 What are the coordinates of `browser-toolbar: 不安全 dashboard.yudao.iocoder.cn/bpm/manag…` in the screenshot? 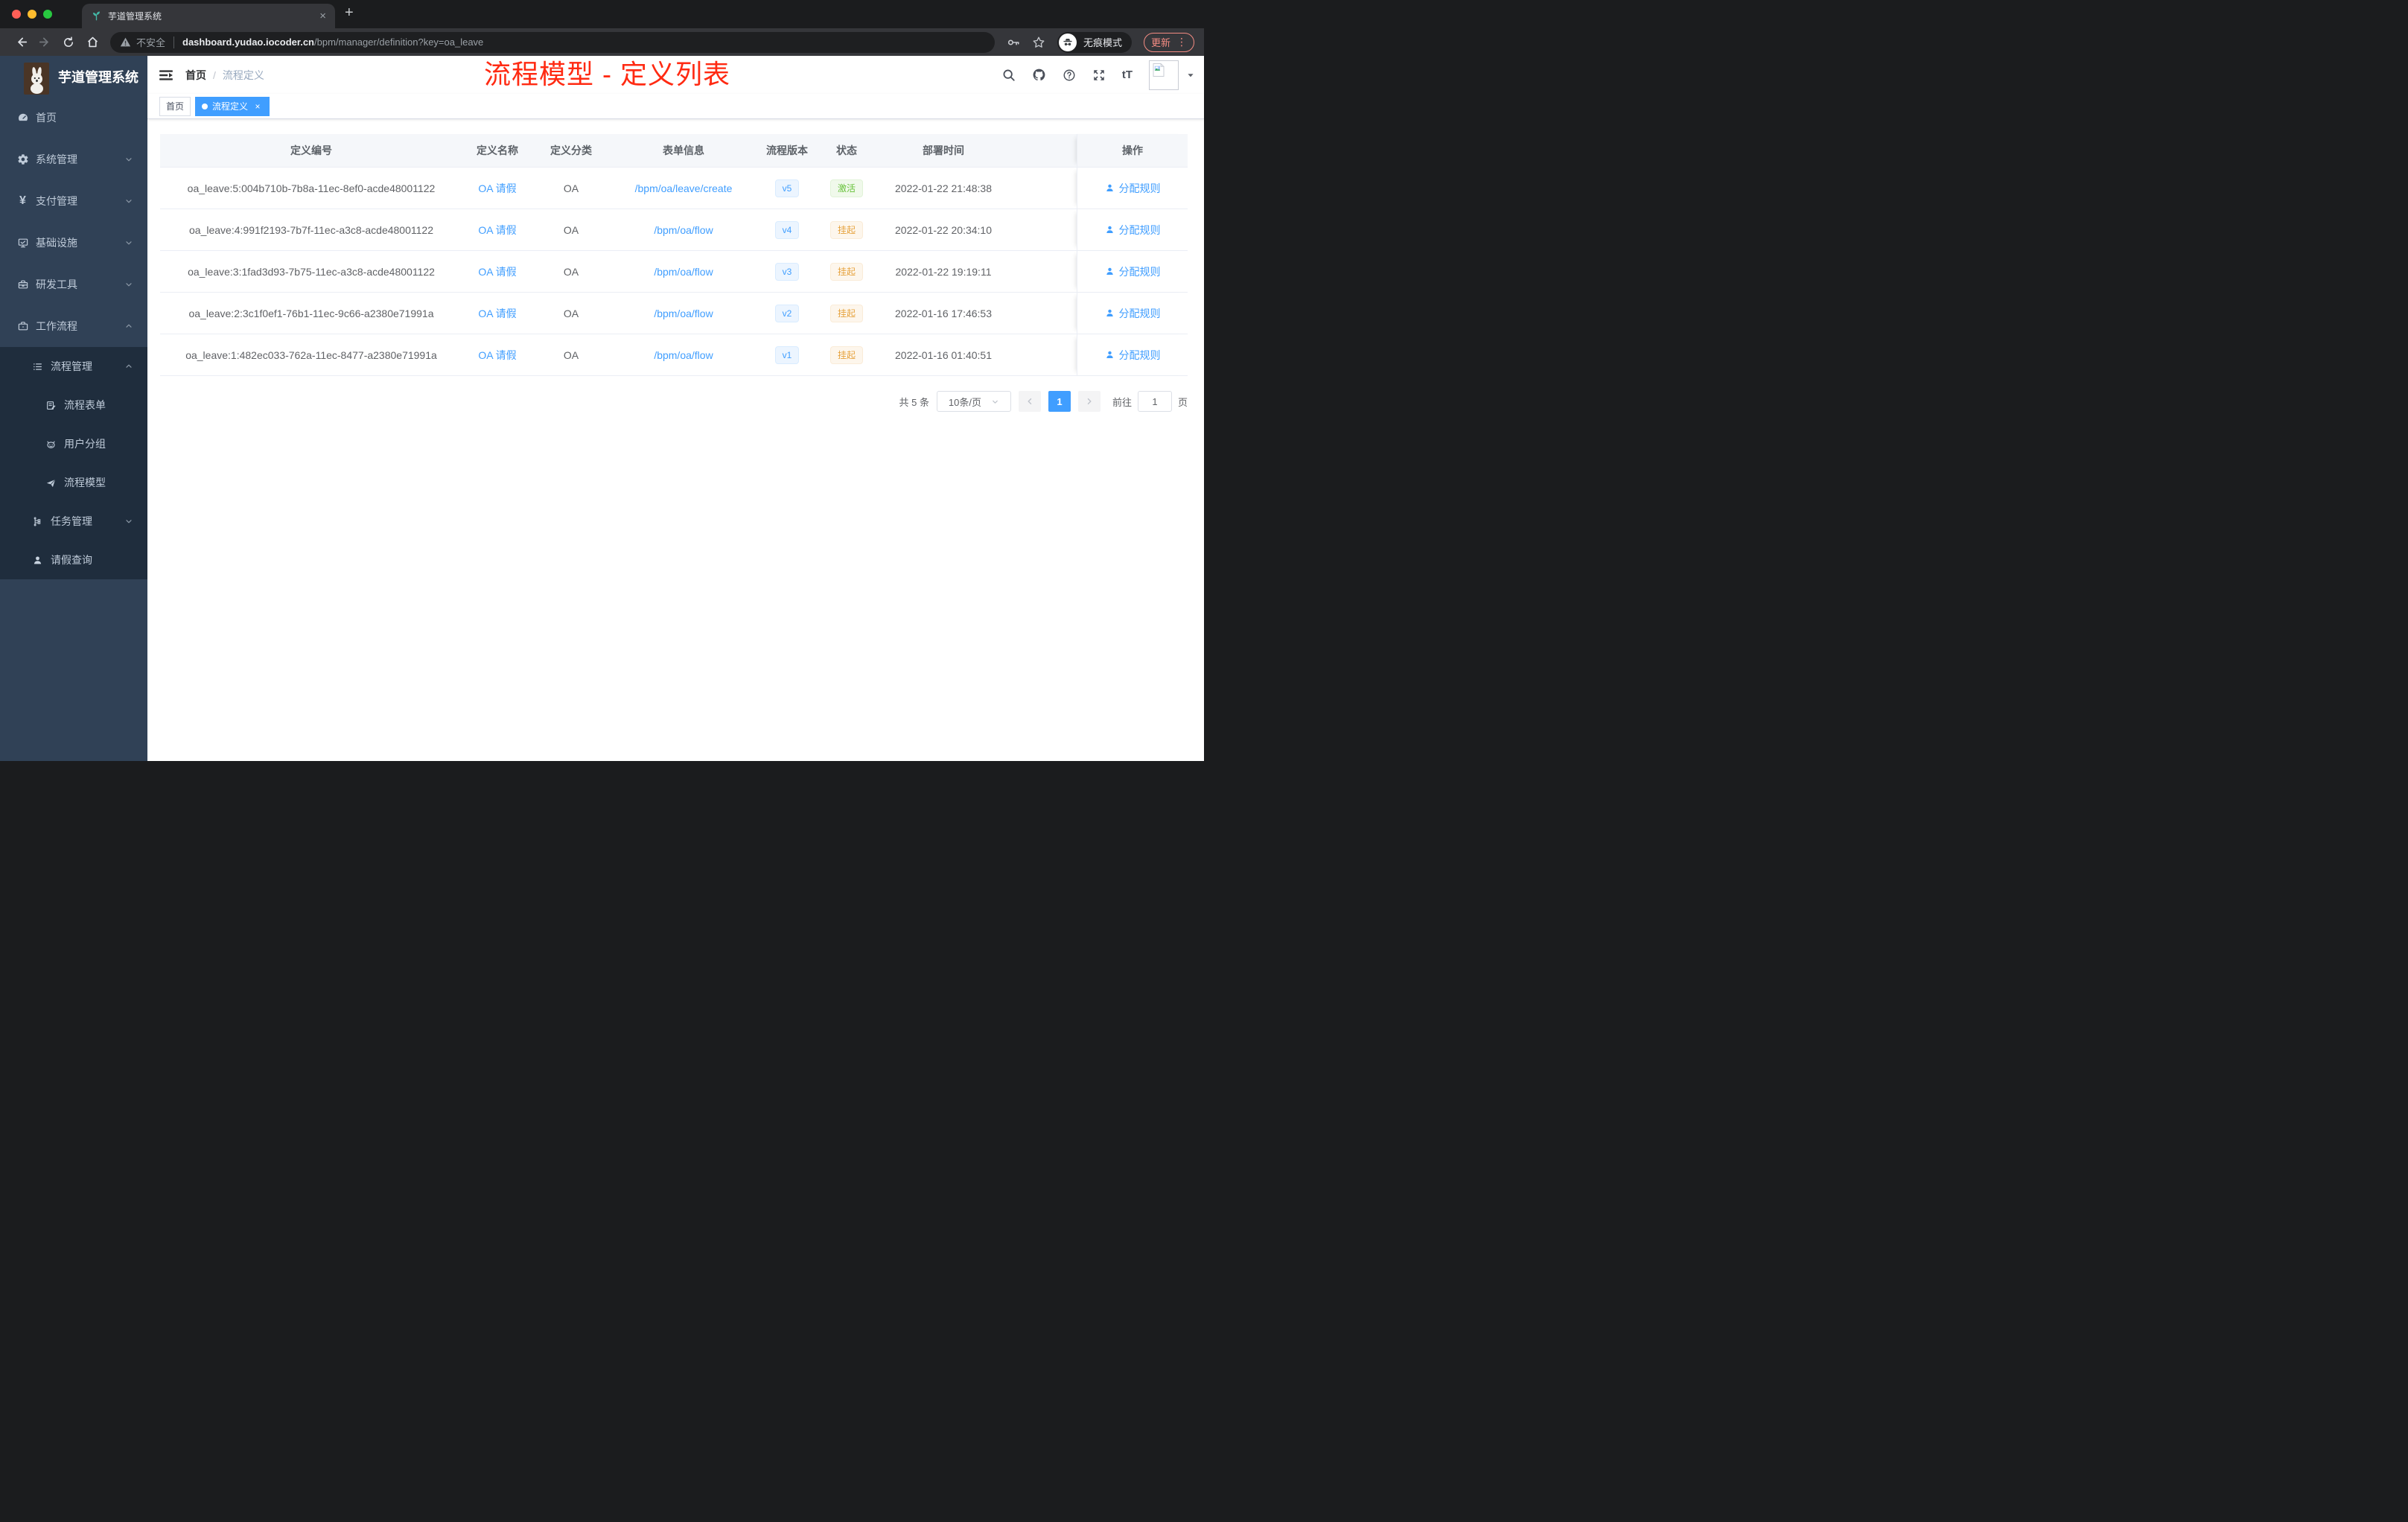 It's located at (602, 42).